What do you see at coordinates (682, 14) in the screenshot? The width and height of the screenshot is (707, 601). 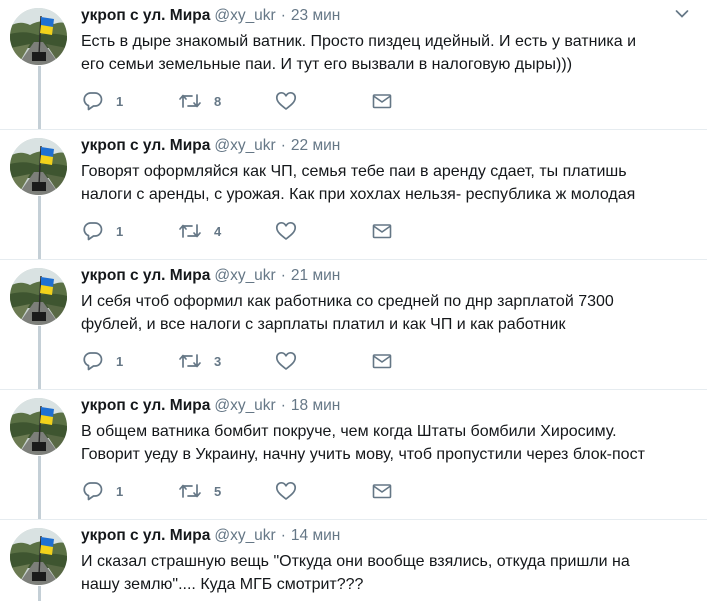 I see `chevron-down-icon` at bounding box center [682, 14].